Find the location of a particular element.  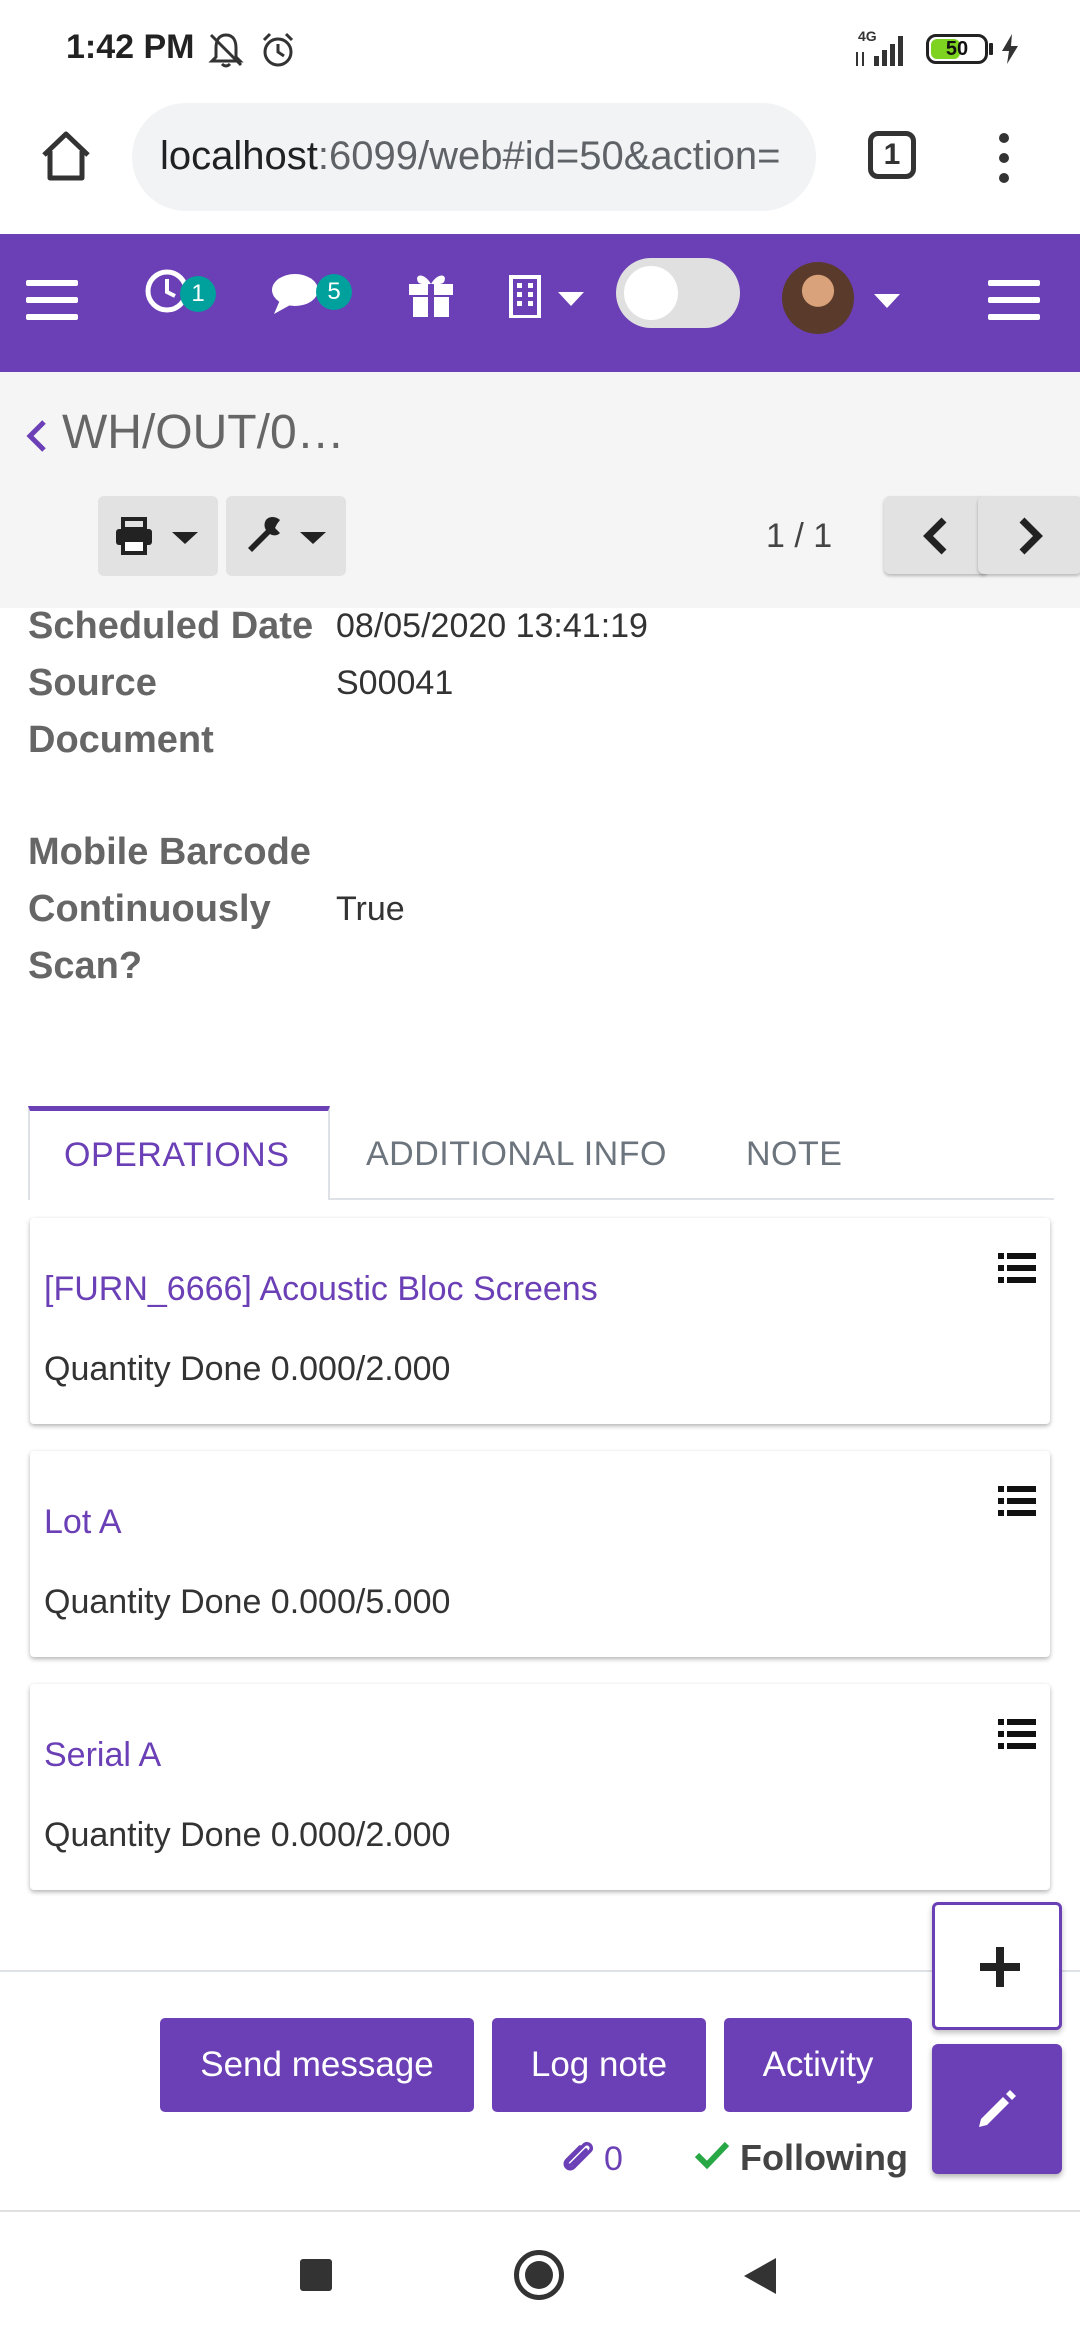

url-path: :6099/web#id=50&action= is located at coordinates (549, 156).